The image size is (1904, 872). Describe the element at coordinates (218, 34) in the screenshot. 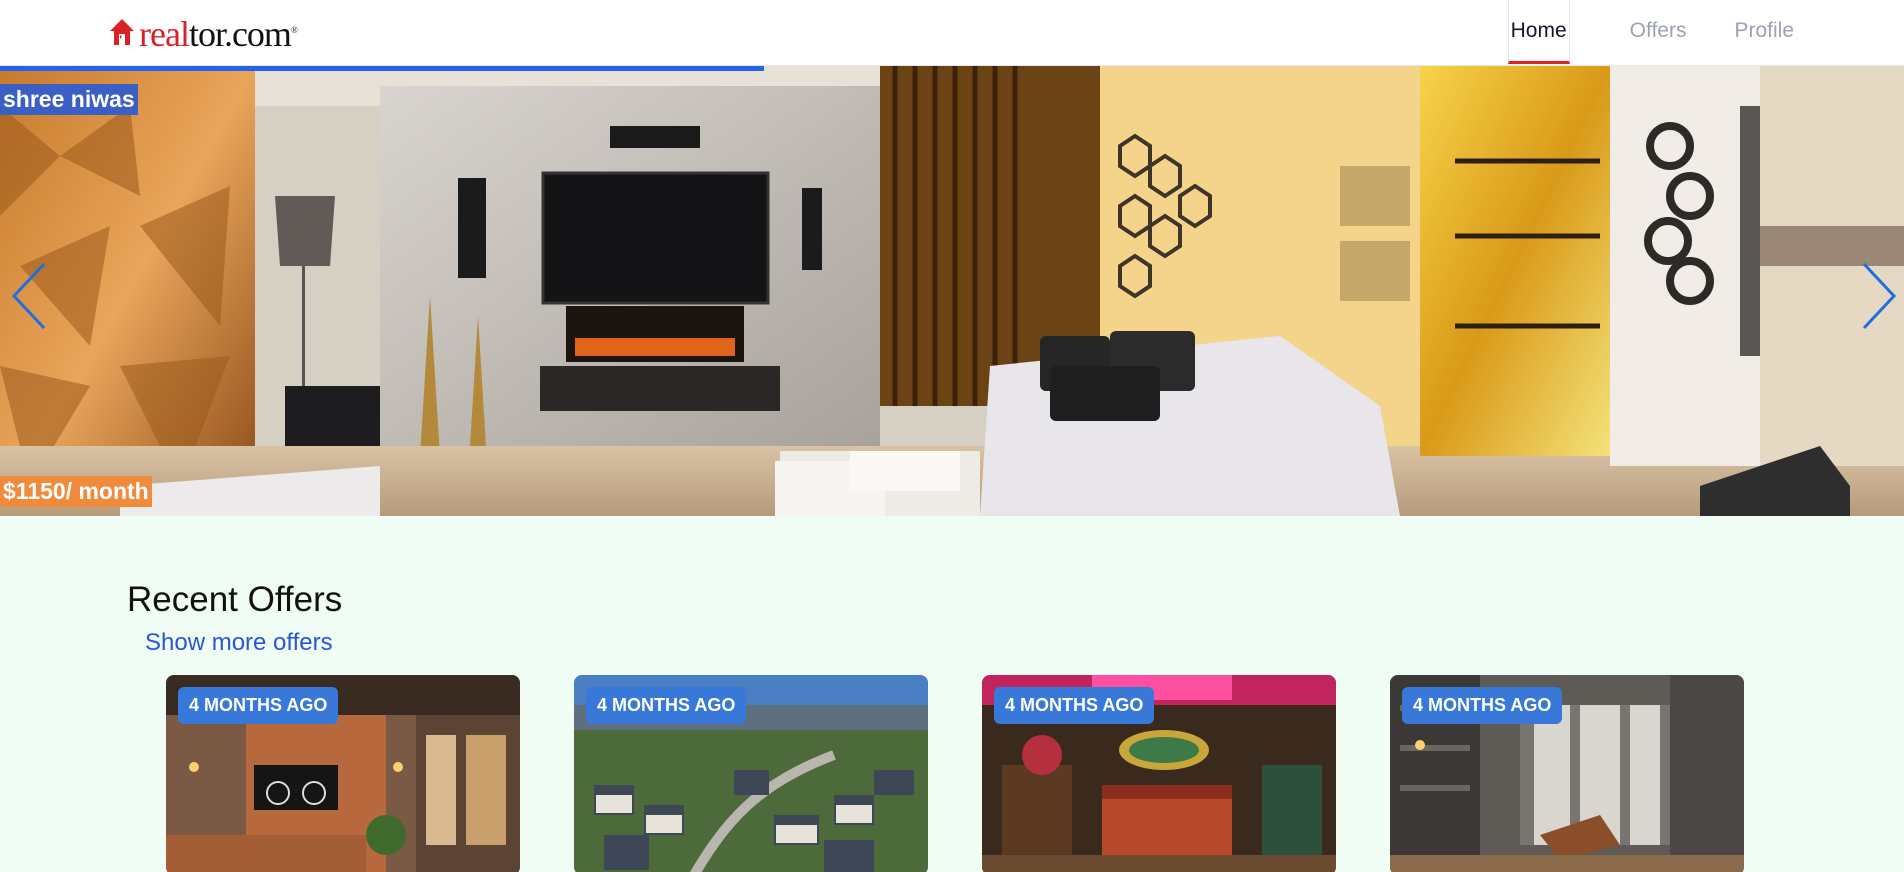

I see `logo-wordmark: realtor.com®` at that location.